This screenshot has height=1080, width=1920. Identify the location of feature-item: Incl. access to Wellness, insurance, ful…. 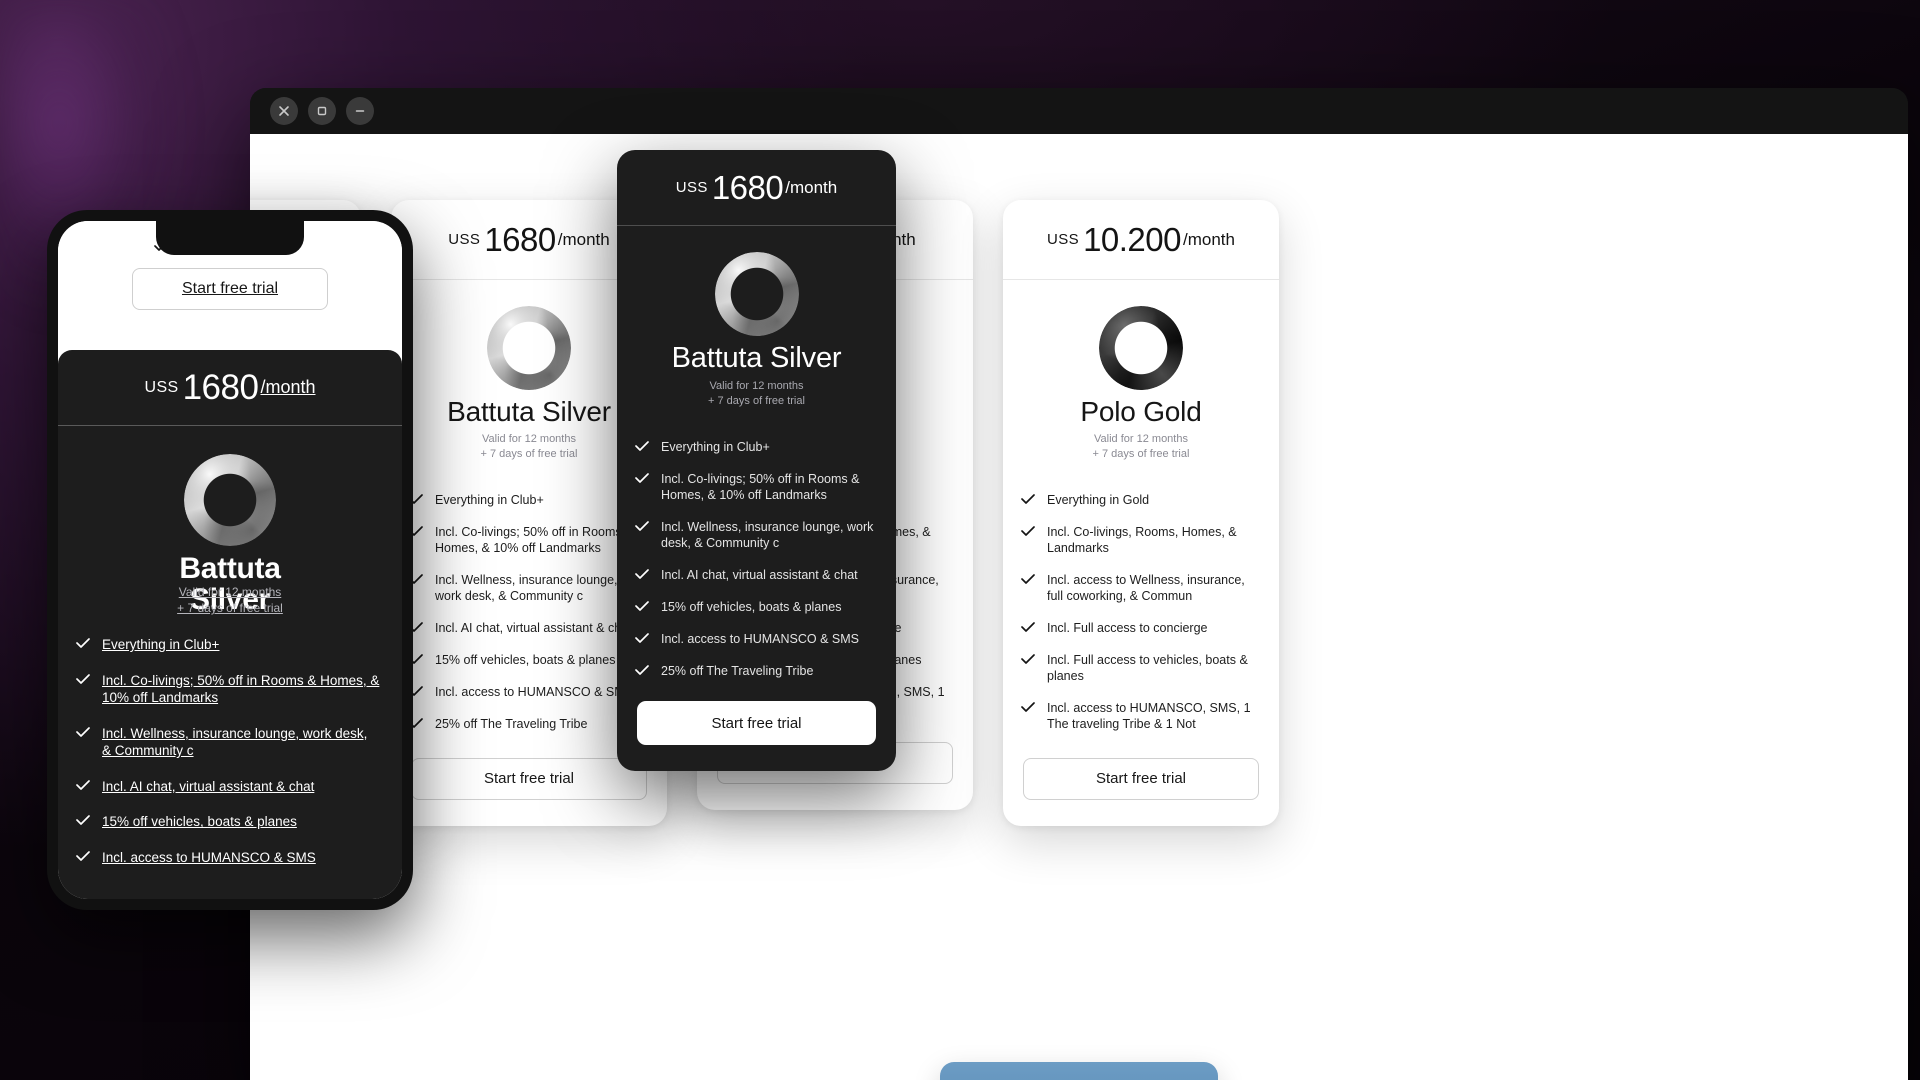
(1140, 588).